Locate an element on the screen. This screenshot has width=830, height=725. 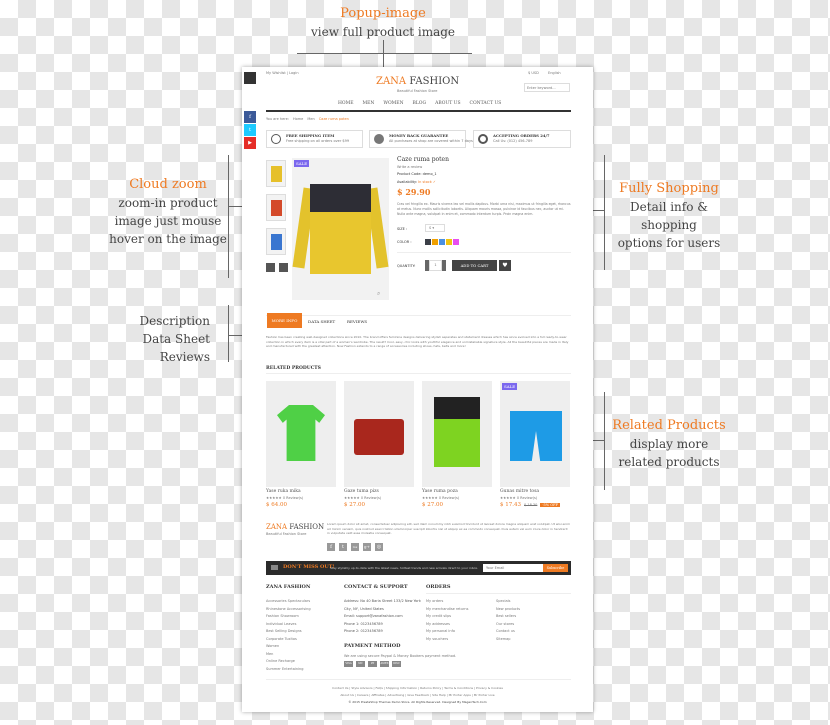
email-input: Your Email is located at coordinates (513, 568).